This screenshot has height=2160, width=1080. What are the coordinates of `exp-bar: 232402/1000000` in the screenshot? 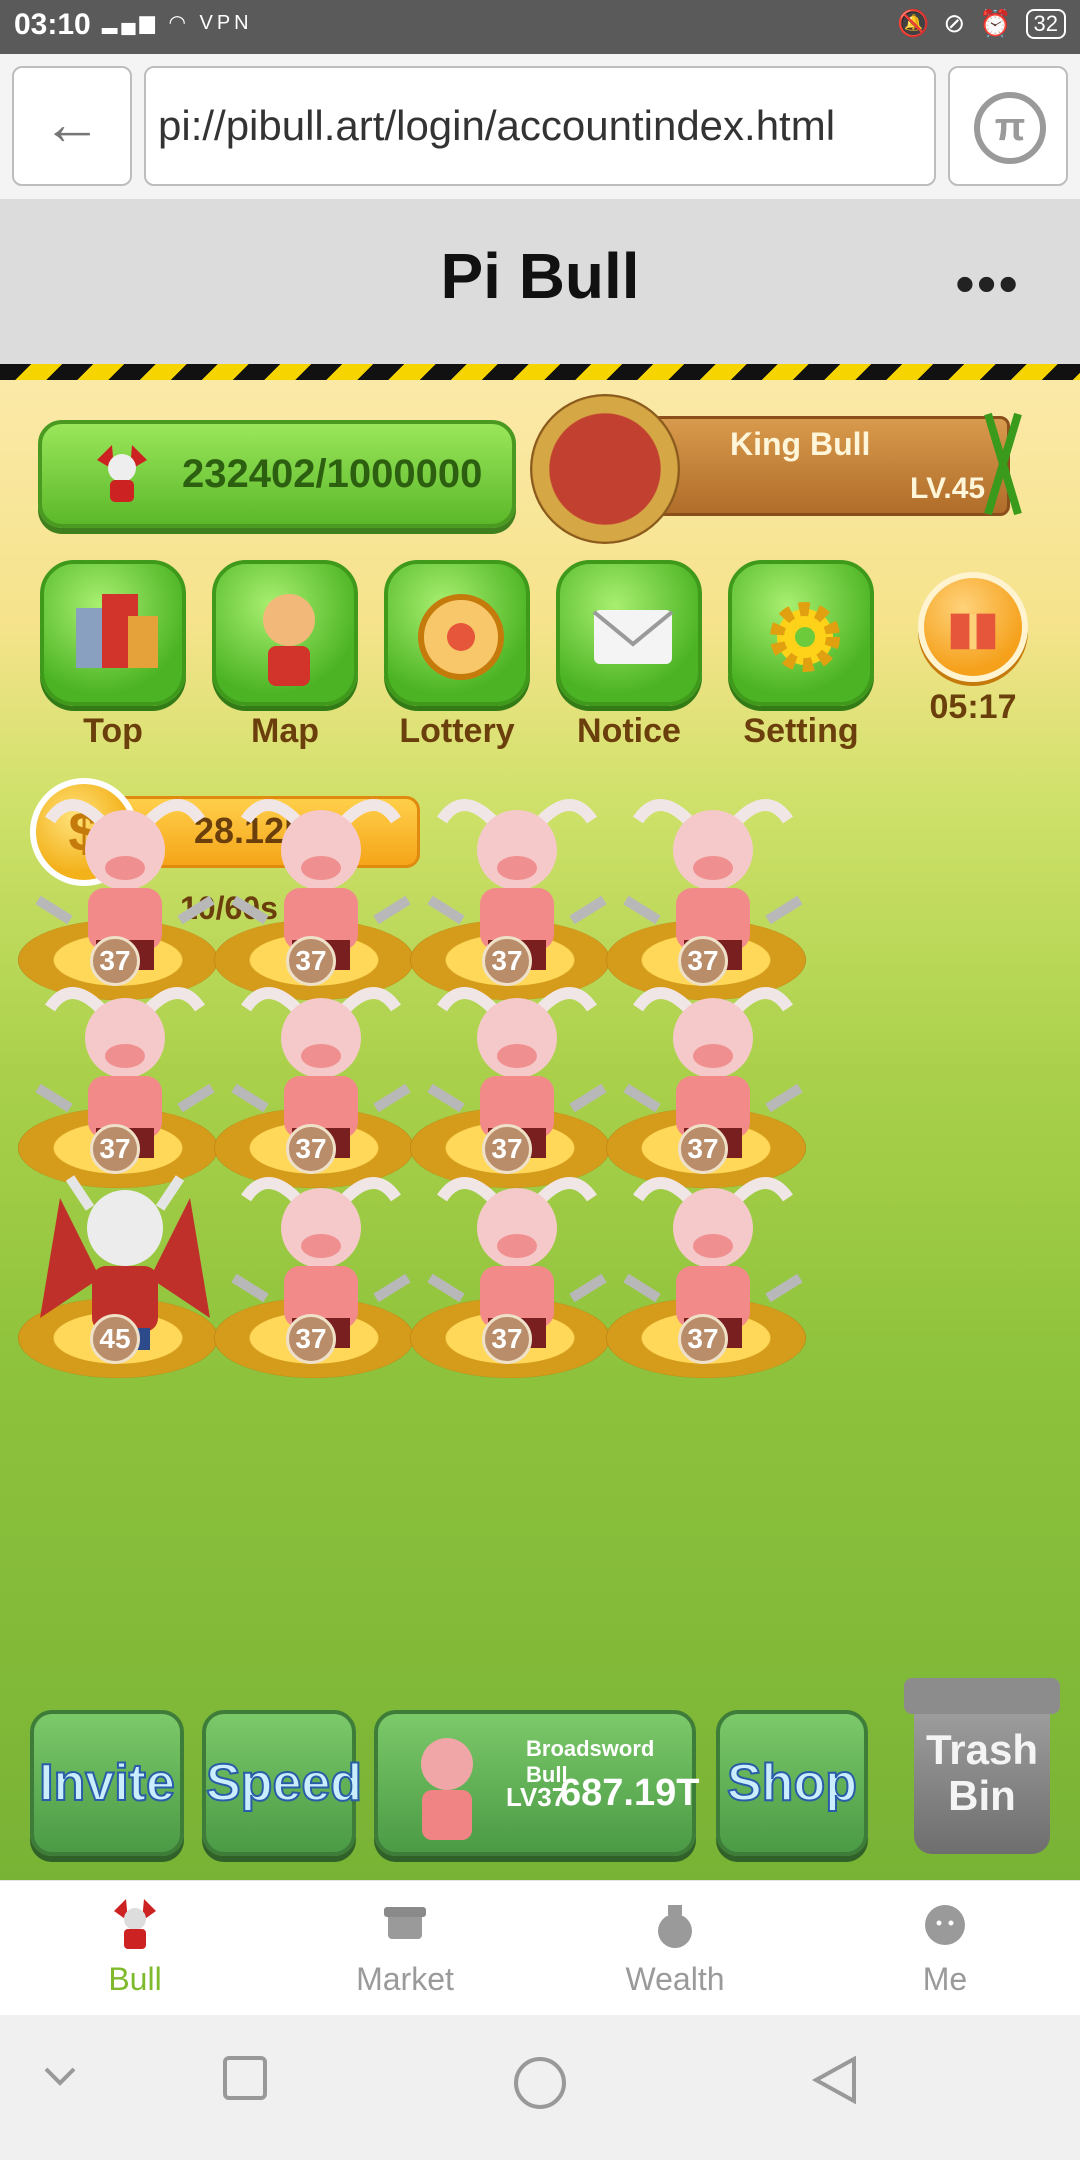 It's located at (277, 474).